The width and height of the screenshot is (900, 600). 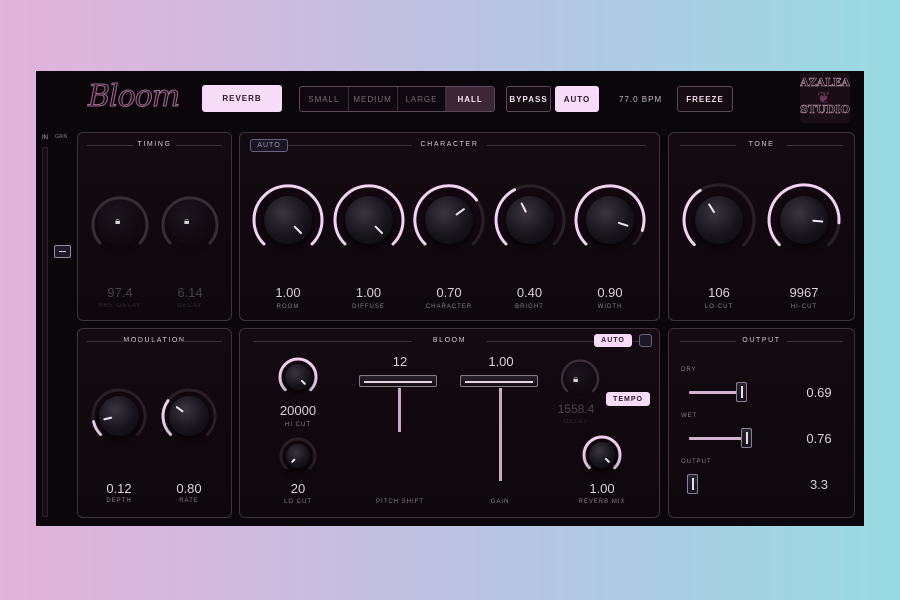 What do you see at coordinates (818, 221) in the screenshot?
I see `hicut-indicator` at bounding box center [818, 221].